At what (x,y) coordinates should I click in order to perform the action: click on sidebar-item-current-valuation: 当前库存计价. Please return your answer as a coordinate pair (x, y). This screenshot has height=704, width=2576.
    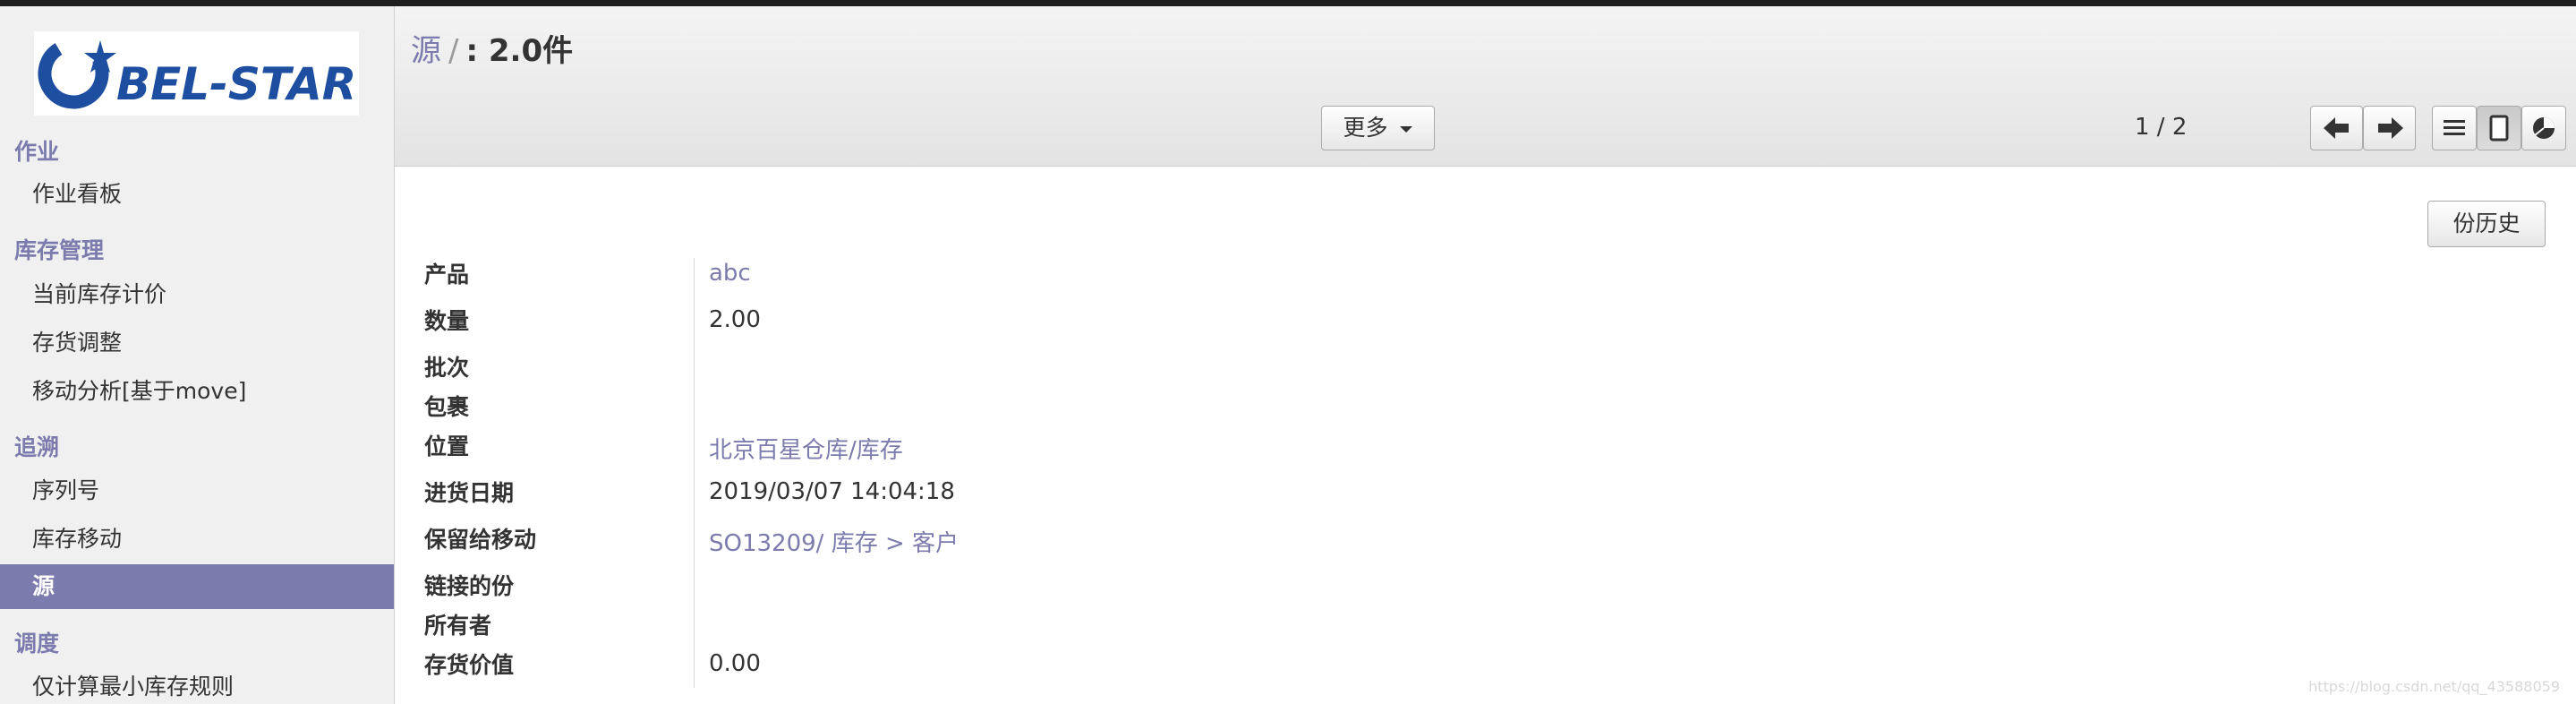
    Looking at the image, I should click on (197, 294).